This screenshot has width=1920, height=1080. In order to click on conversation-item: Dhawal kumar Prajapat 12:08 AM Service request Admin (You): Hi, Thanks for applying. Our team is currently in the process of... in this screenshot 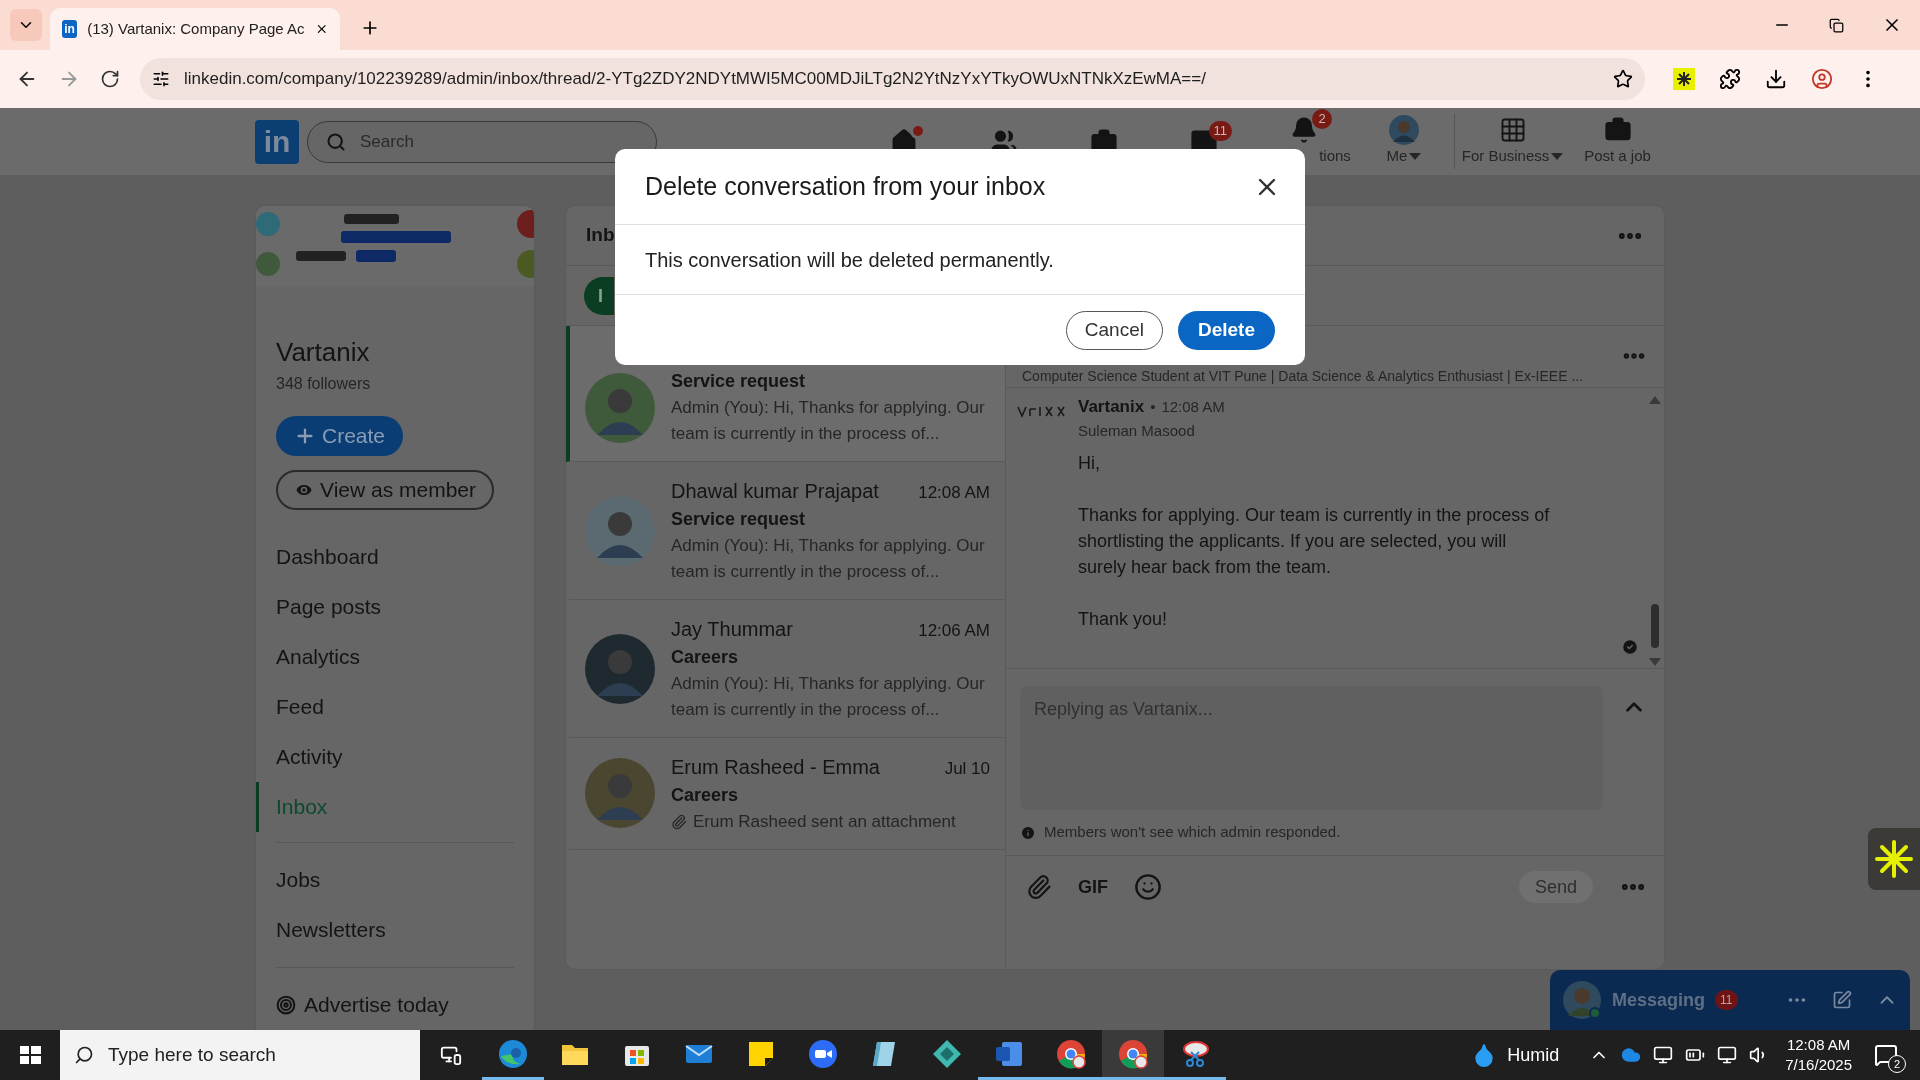, I will do `click(785, 531)`.